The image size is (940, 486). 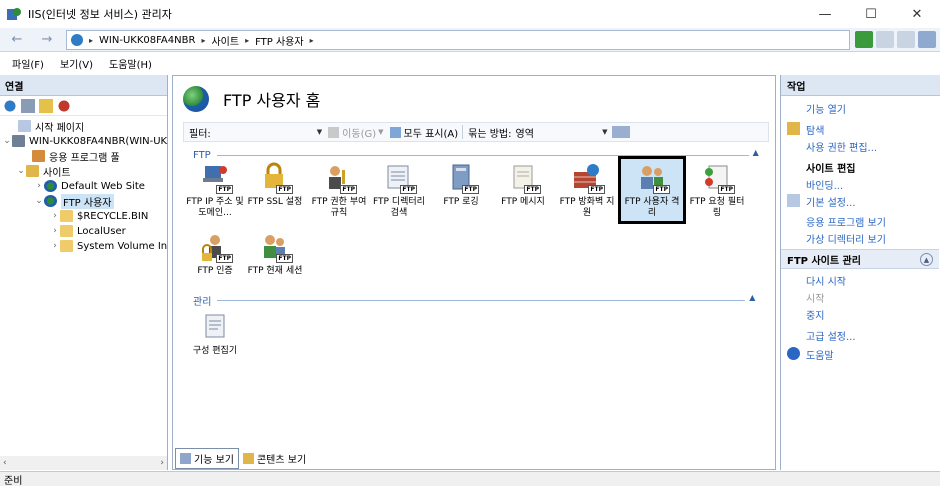 I want to click on maximize-button: ☐, so click(x=871, y=14).